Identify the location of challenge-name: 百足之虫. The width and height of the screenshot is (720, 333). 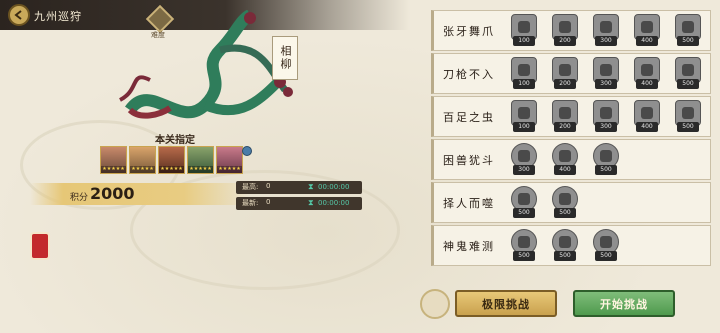
(469, 117).